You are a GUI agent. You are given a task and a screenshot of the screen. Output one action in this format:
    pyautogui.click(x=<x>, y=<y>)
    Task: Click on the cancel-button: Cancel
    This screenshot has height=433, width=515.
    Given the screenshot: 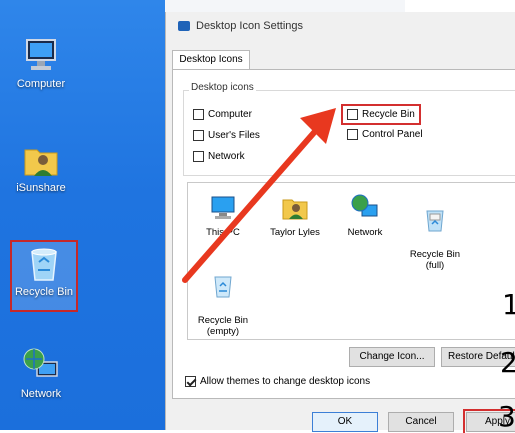 What is the action you would take?
    pyautogui.click(x=421, y=422)
    